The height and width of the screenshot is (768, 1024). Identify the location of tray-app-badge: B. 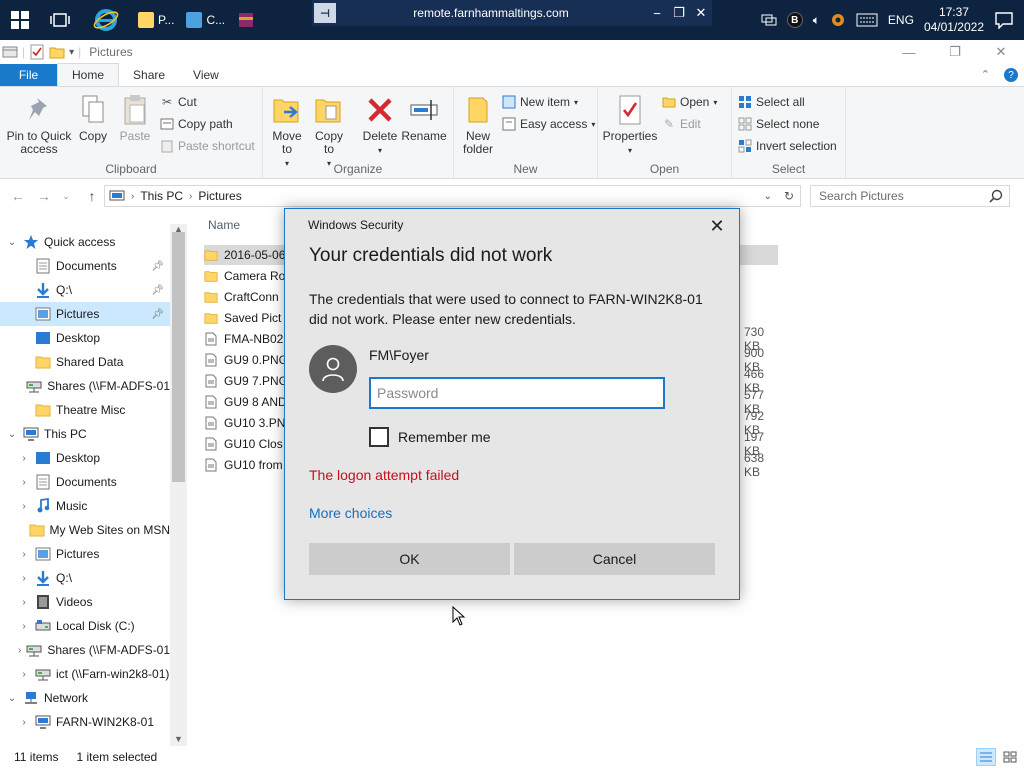
(794, 20).